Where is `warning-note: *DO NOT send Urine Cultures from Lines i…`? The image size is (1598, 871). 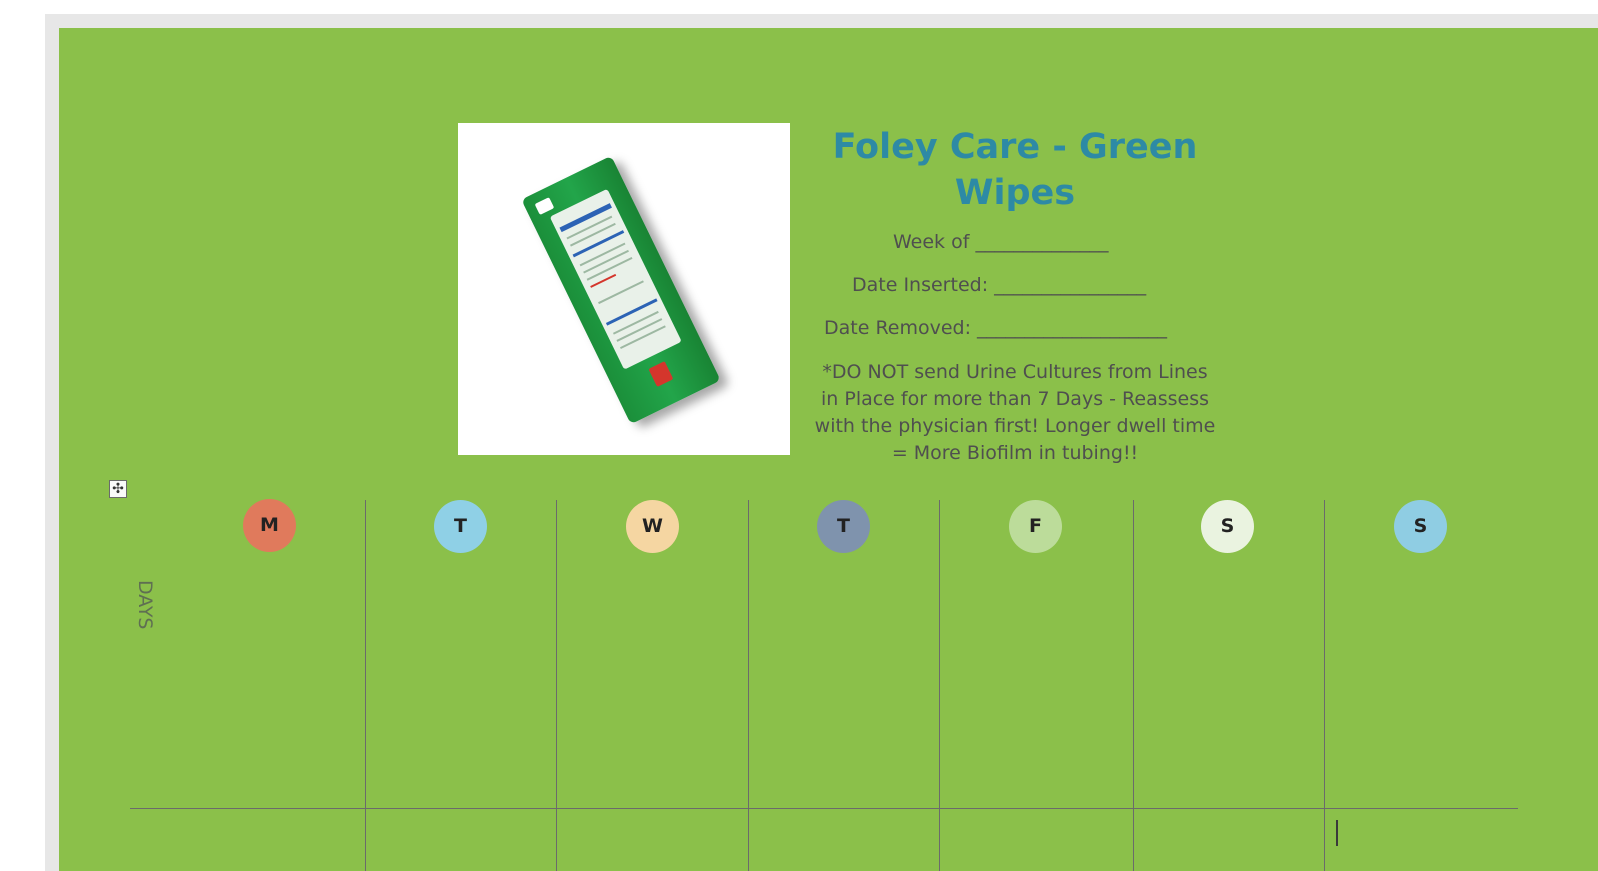
warning-note: *DO NOT send Urine Cultures from Lines i… is located at coordinates (1015, 412).